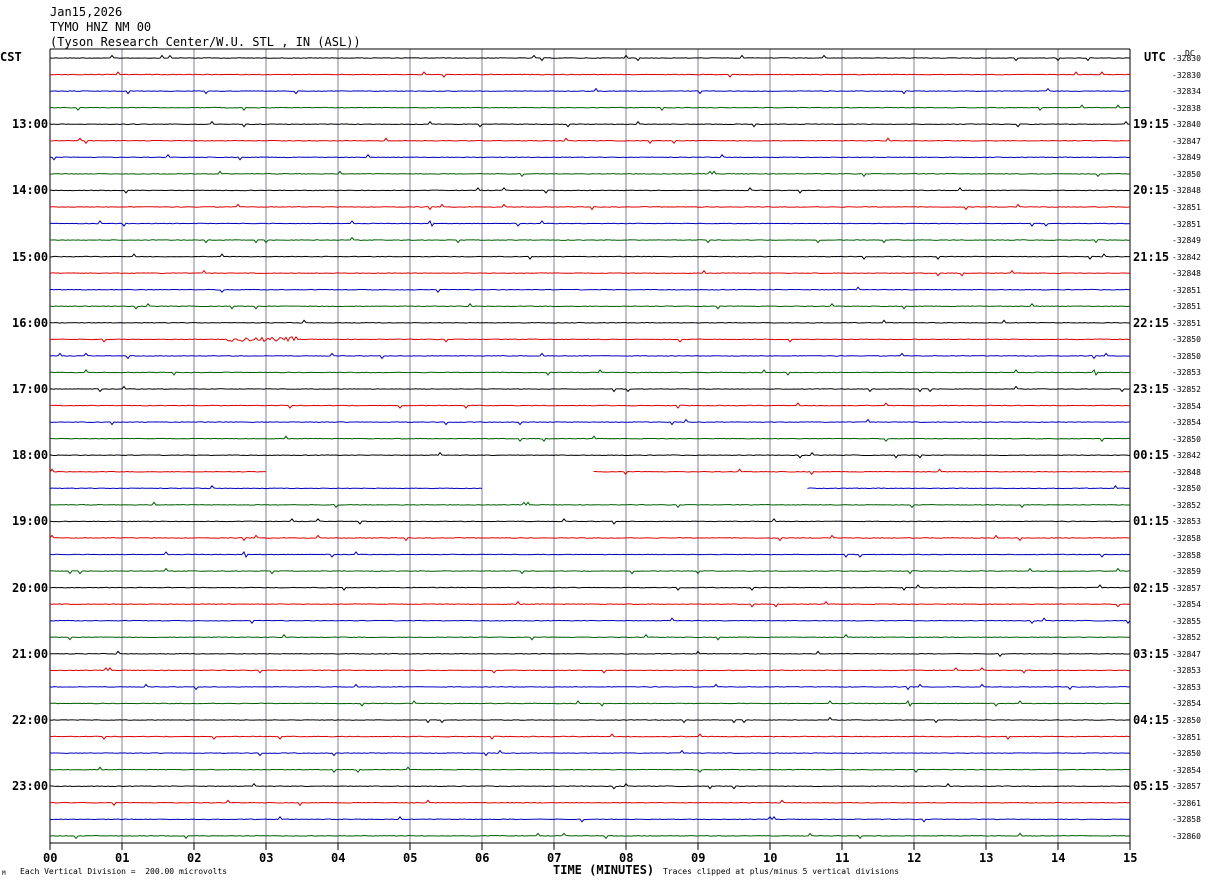  Describe the element at coordinates (101, 27) in the screenshot. I see `header-station: TYMO HNZ NM 00` at that location.